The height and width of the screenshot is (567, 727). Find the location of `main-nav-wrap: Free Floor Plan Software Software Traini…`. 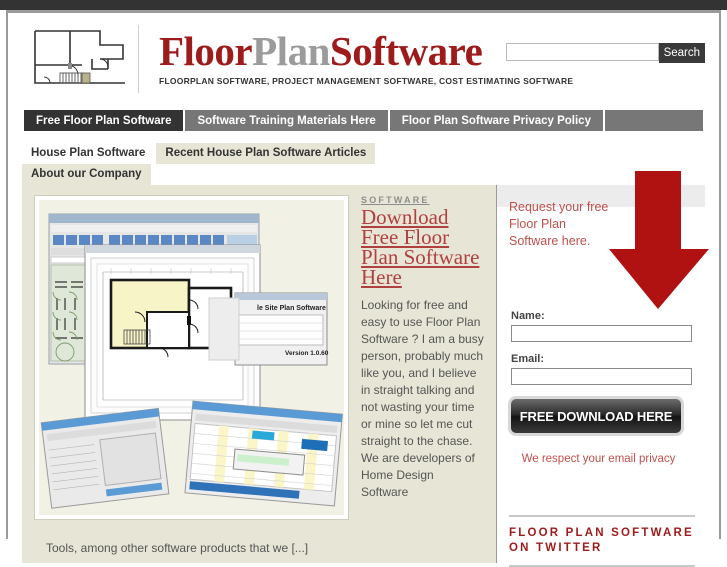

main-nav-wrap: Free Floor Plan Software Software Traini… is located at coordinates (363, 120).